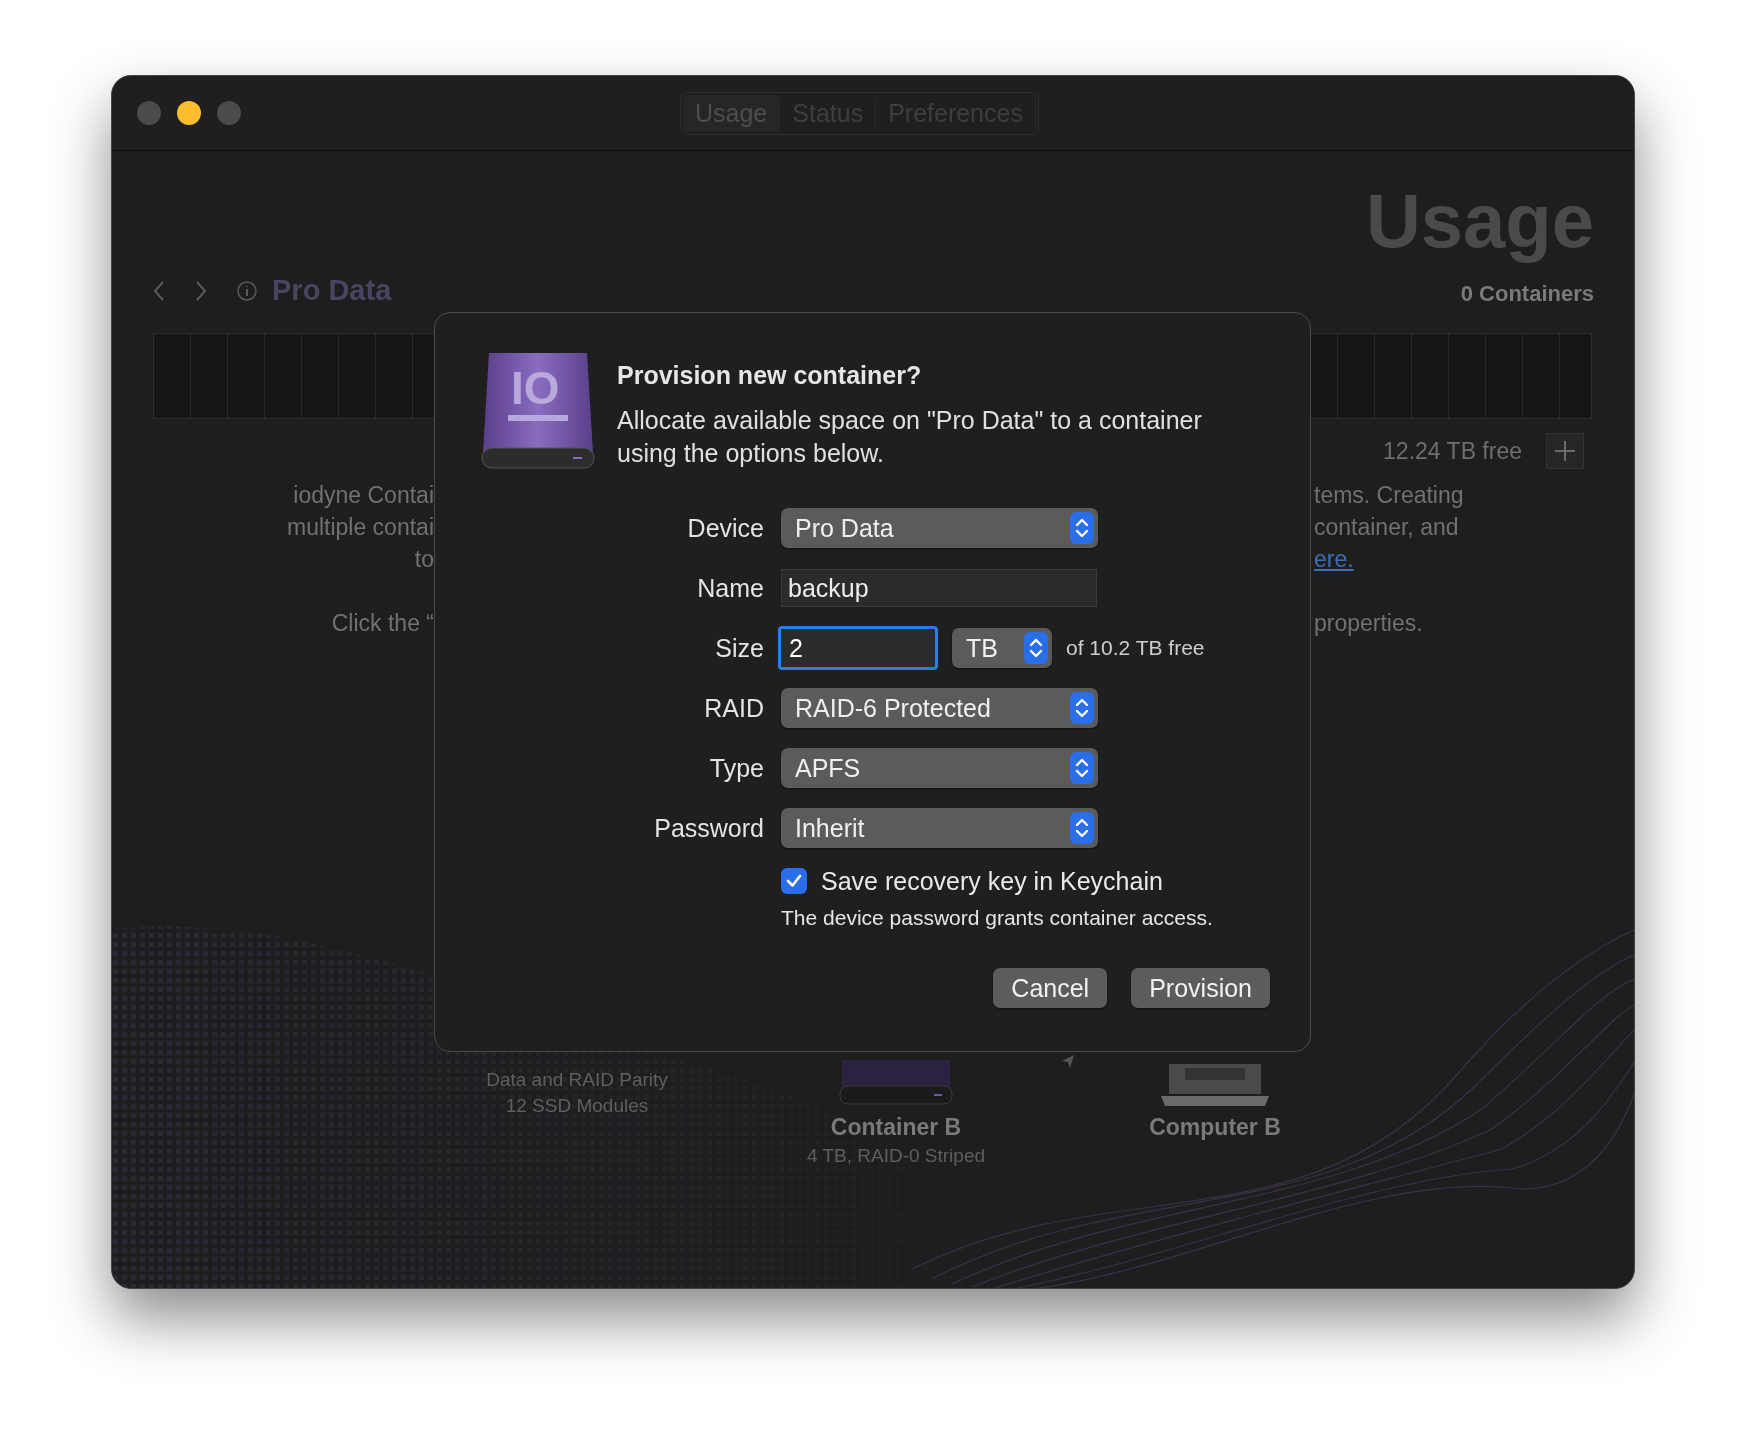 This screenshot has width=1746, height=1436. What do you see at coordinates (939, 768) in the screenshot?
I see `popup-button: APFS` at bounding box center [939, 768].